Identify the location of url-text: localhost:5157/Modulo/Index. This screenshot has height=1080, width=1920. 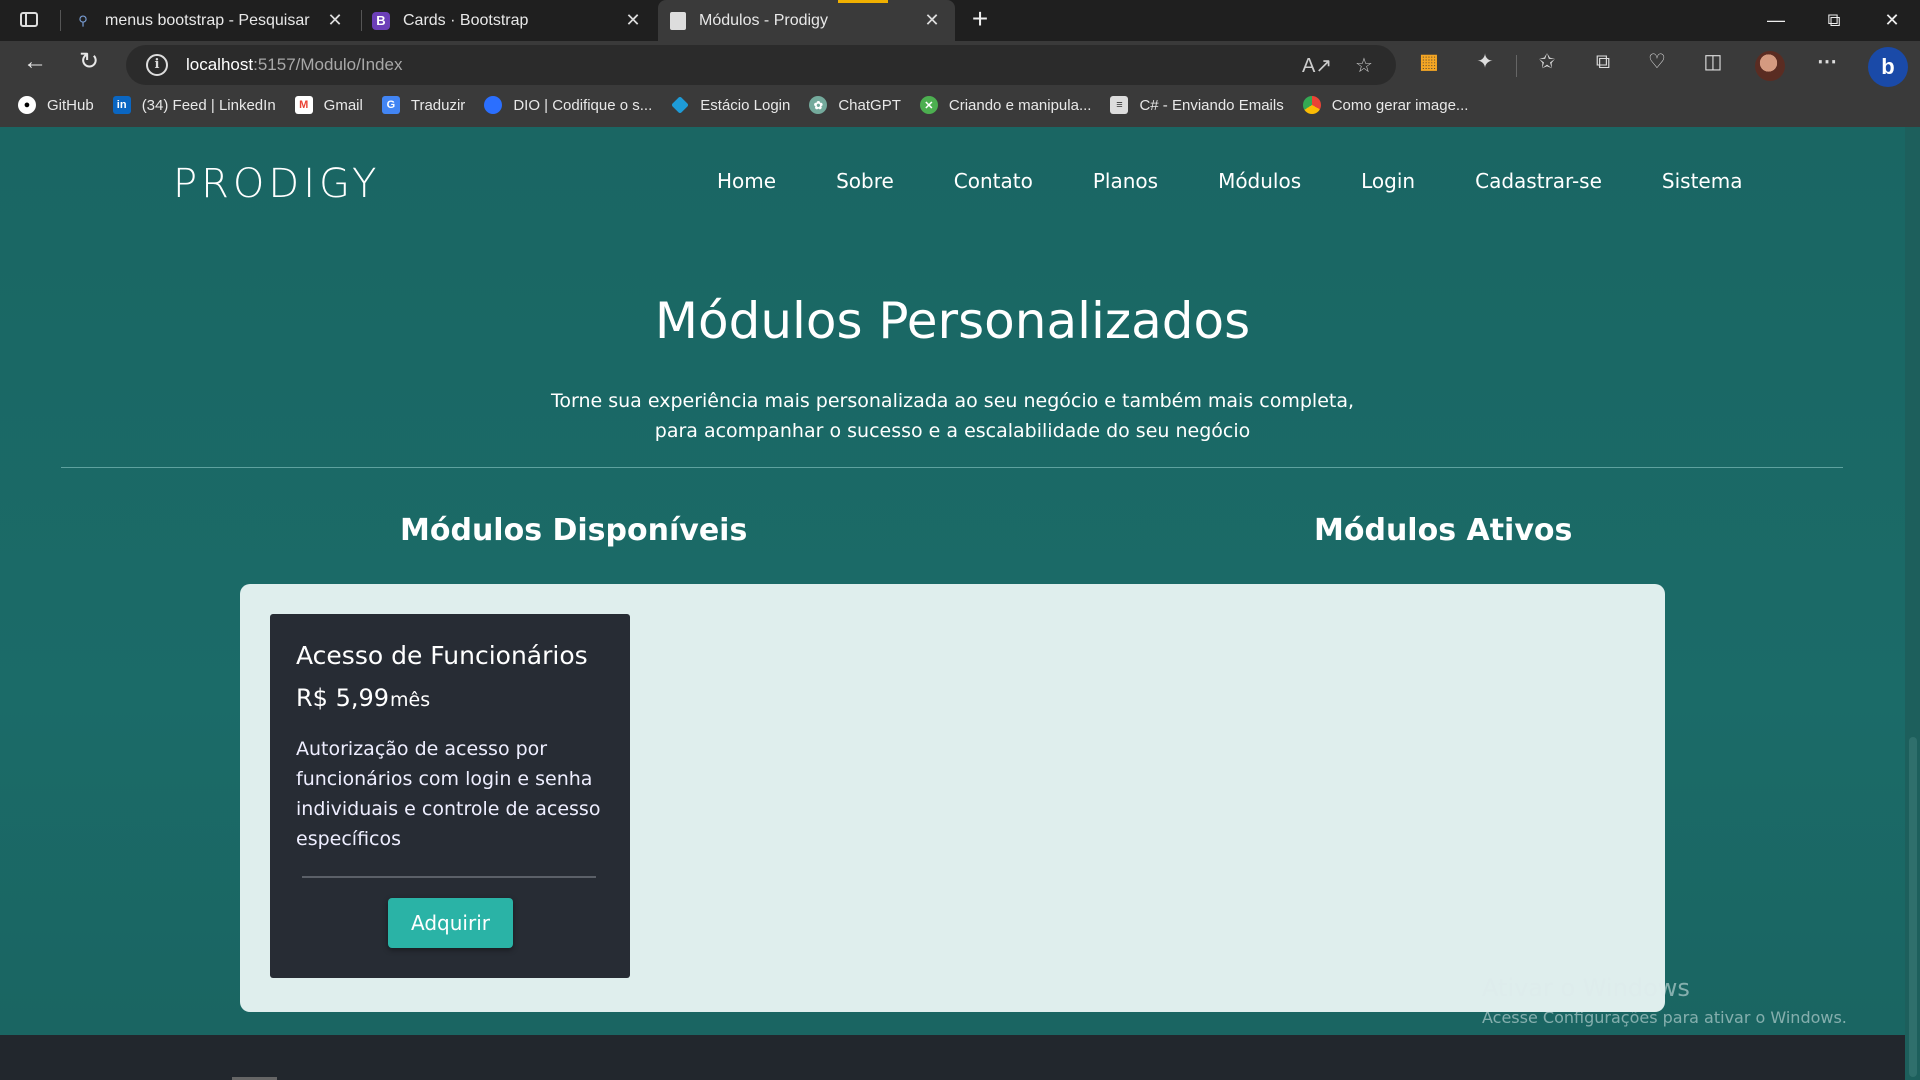
(294, 65).